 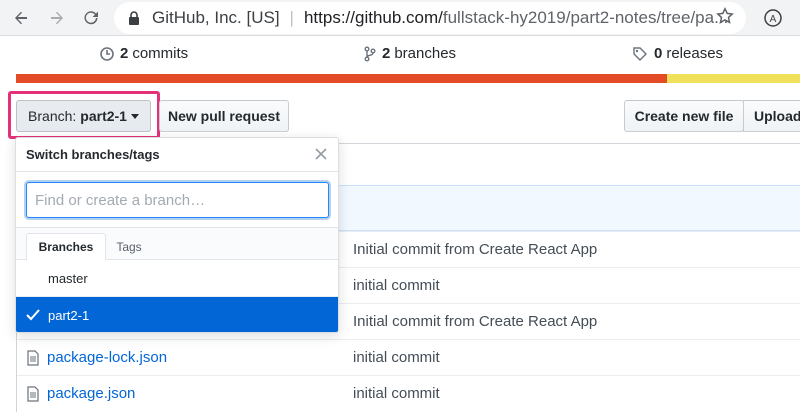 I want to click on branch-icon, so click(x=370, y=53).